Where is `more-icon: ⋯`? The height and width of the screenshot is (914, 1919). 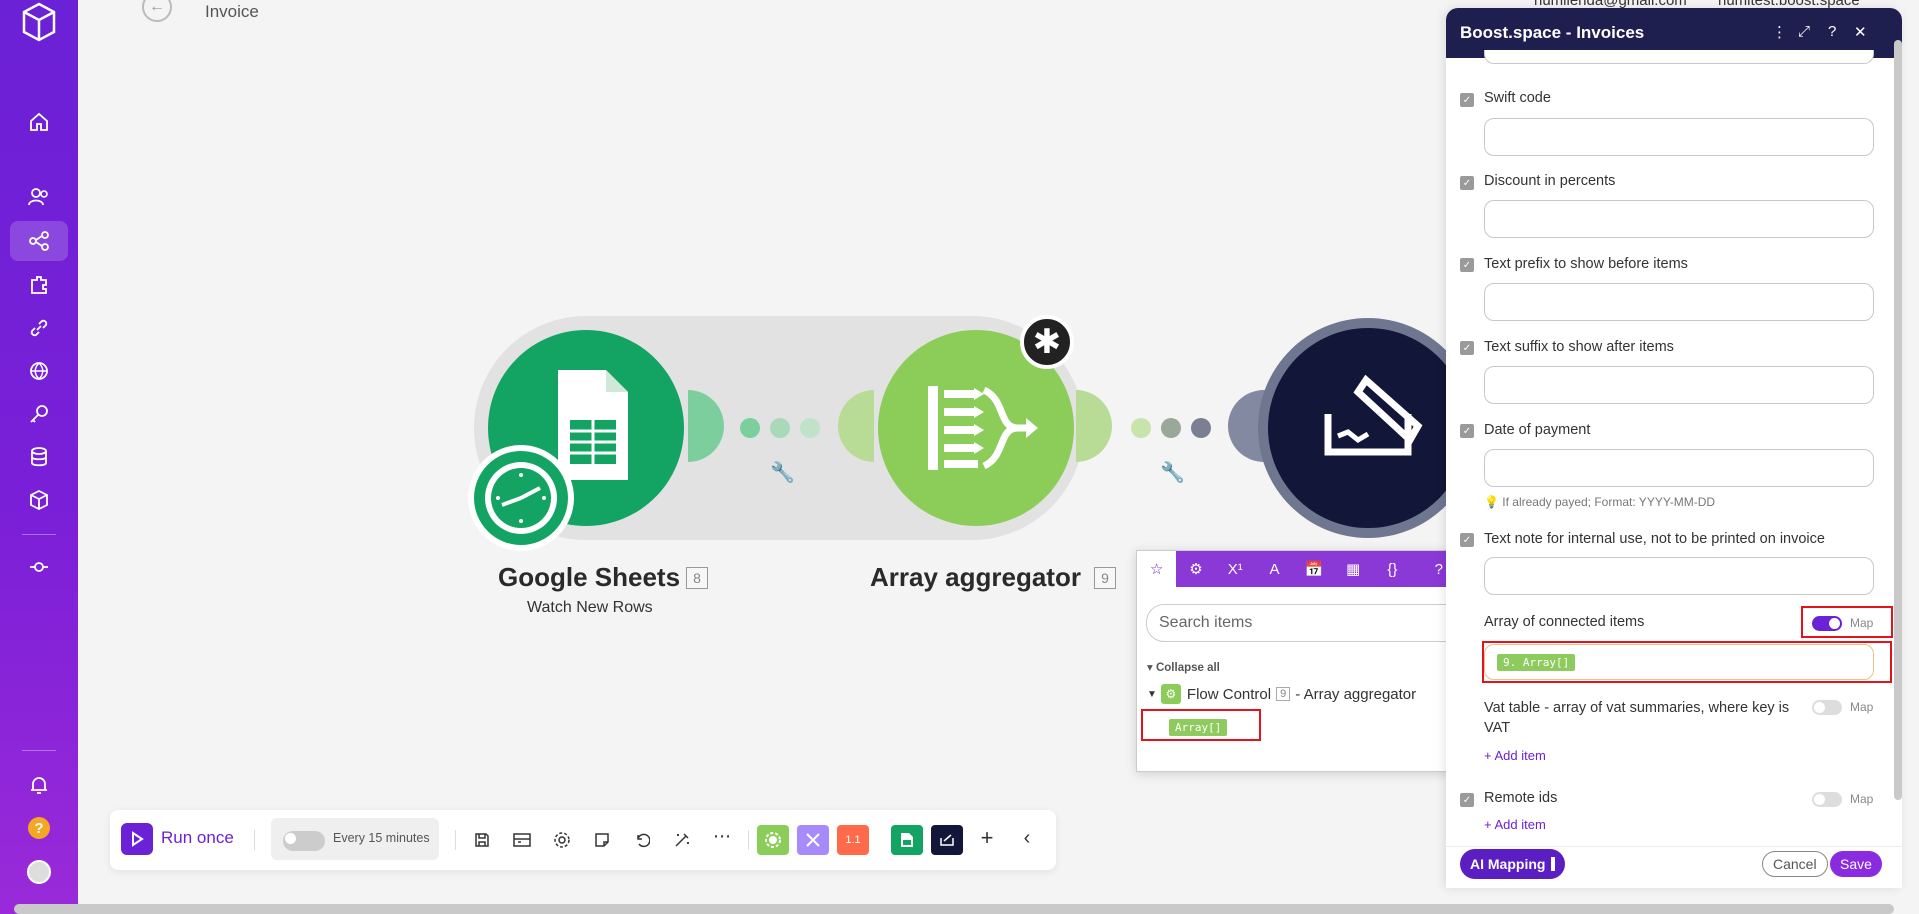 more-icon: ⋯ is located at coordinates (722, 836).